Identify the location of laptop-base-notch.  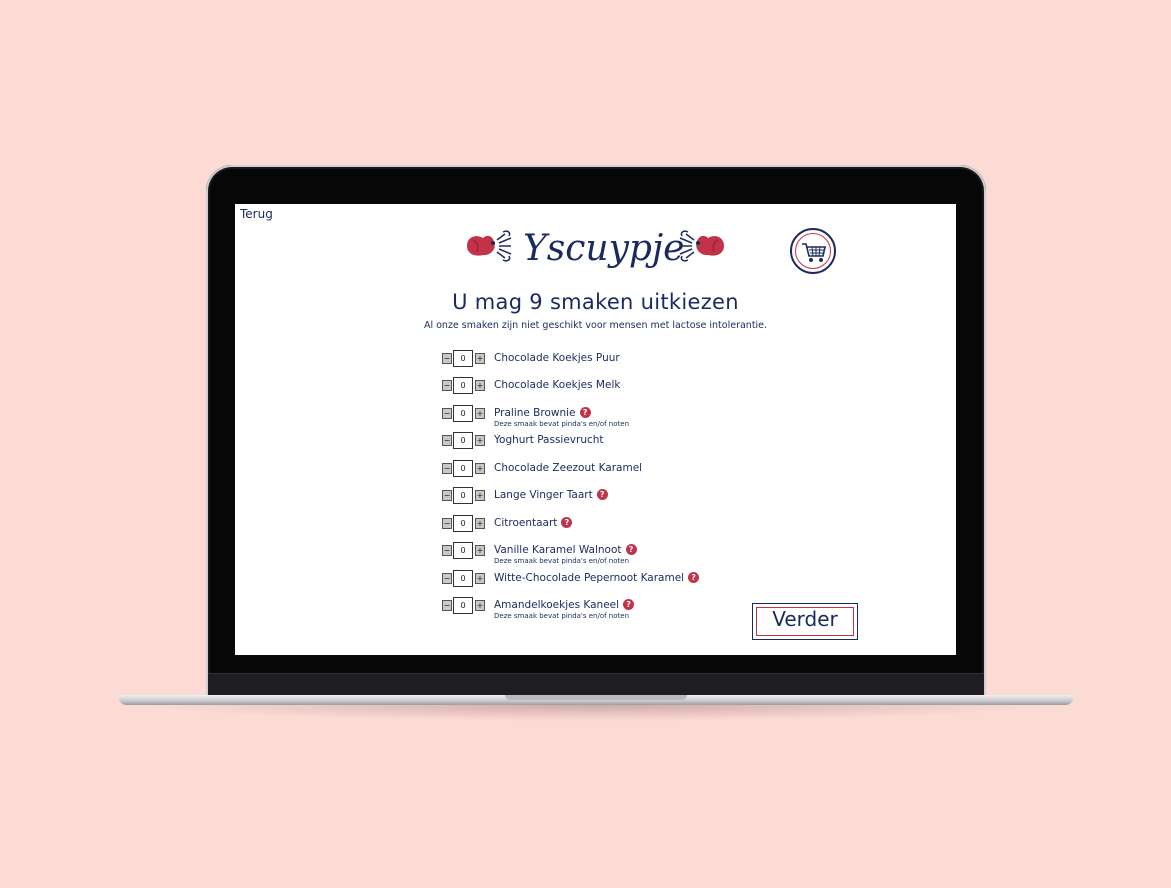
(596, 697).